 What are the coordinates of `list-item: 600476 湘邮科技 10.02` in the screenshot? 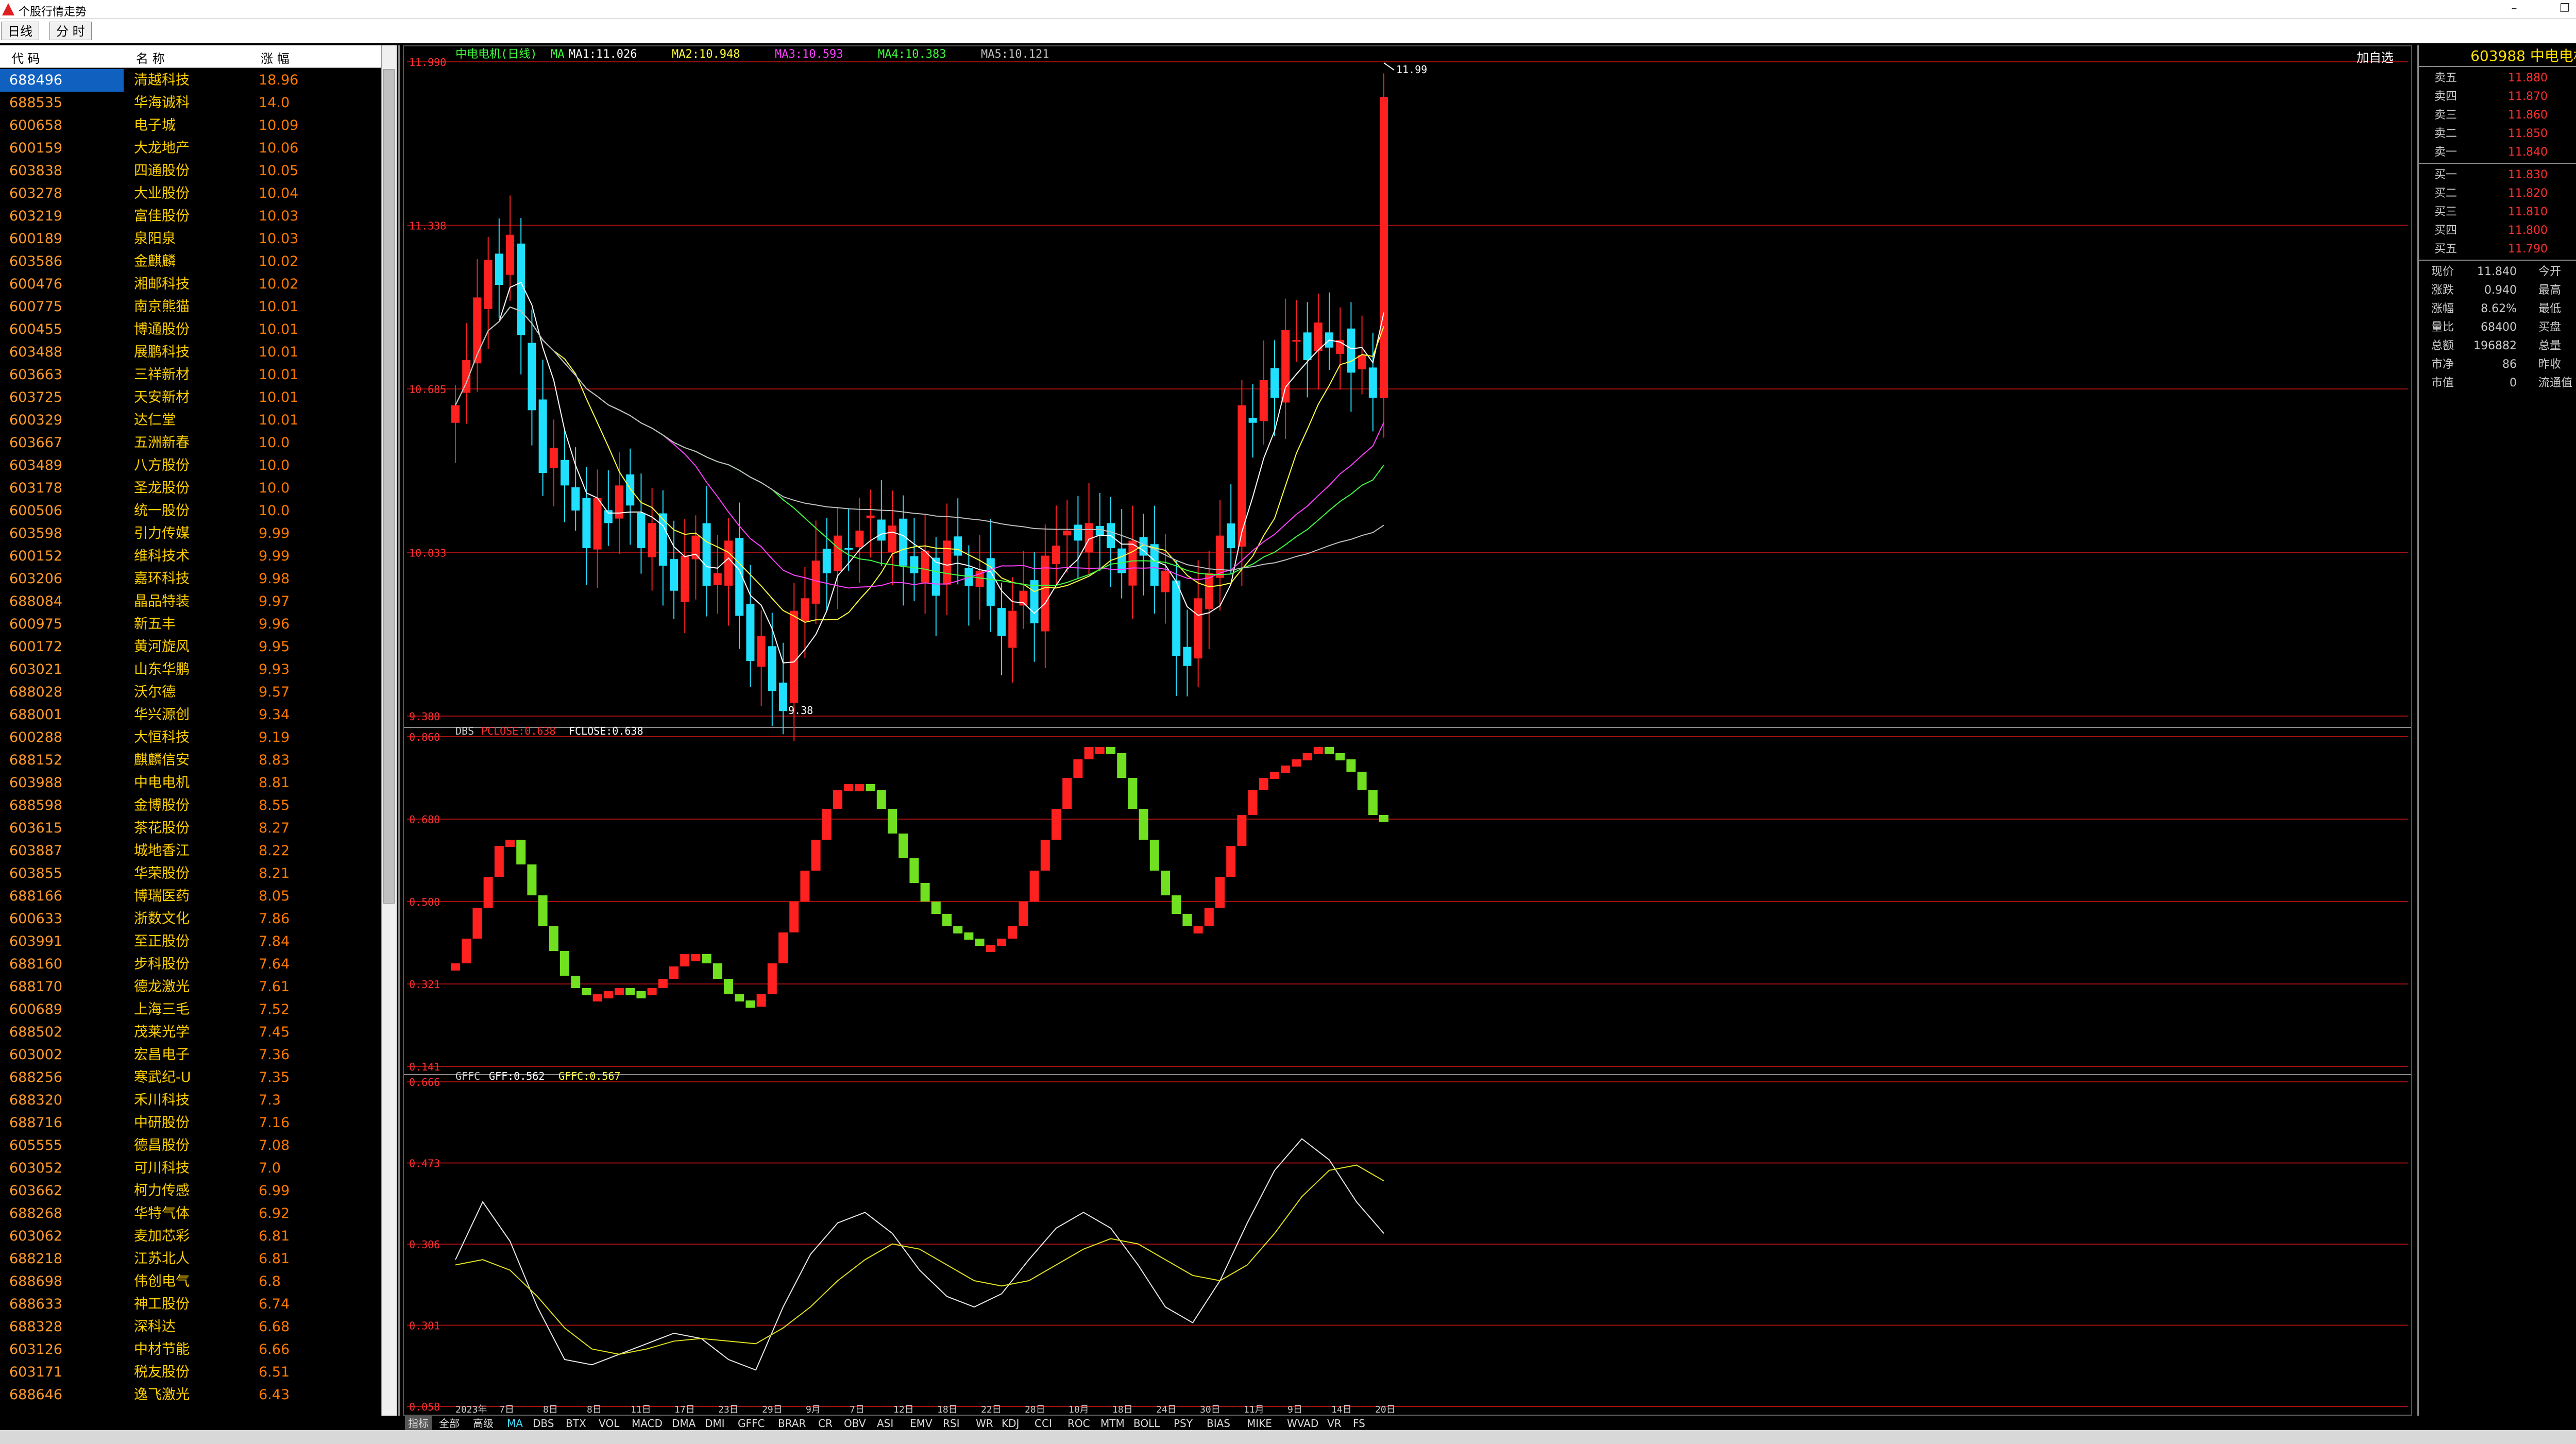 It's located at (190, 284).